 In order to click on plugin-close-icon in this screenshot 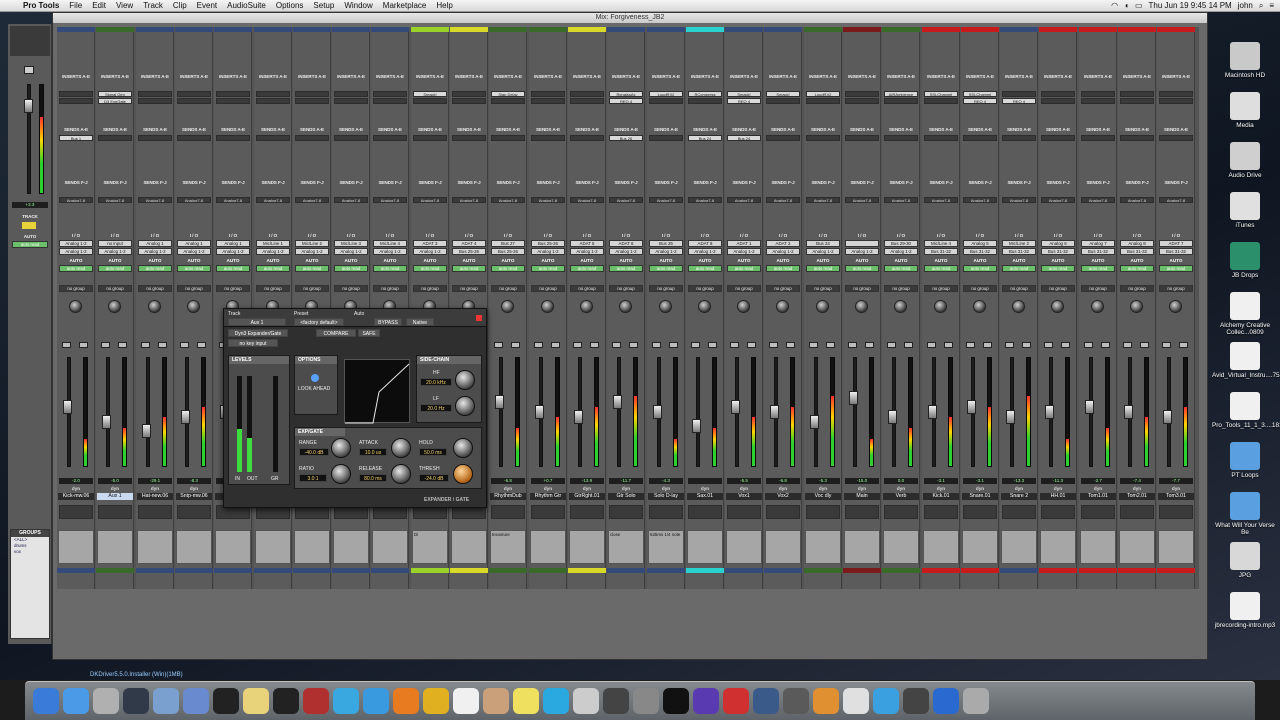, I will do `click(479, 318)`.